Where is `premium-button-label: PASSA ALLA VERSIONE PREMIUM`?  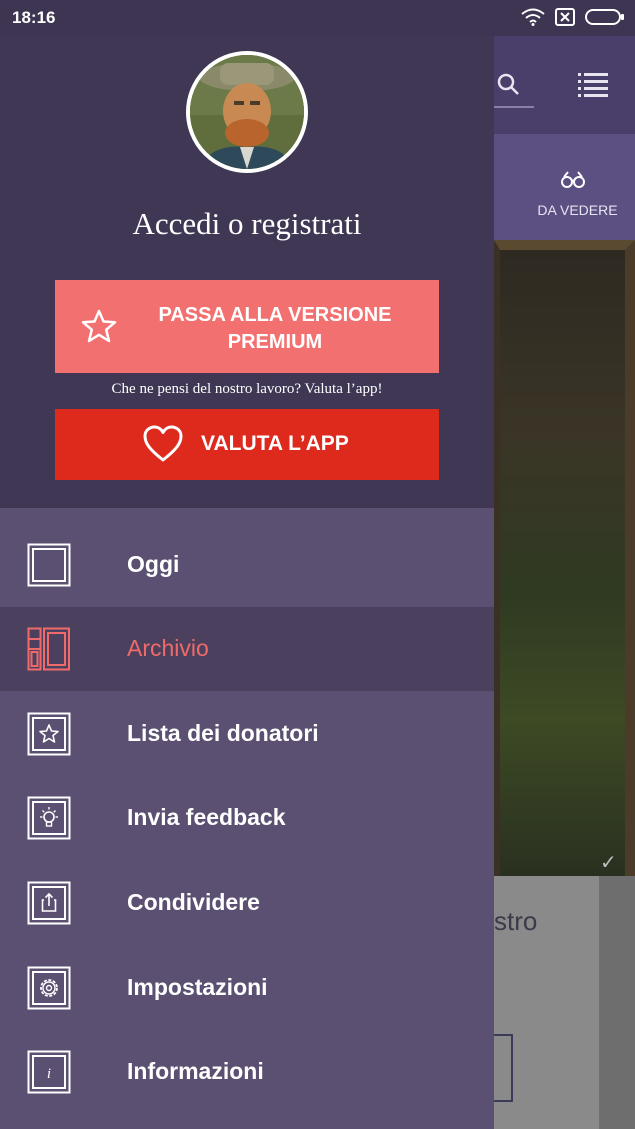 premium-button-label: PASSA ALLA VERSIONE PREMIUM is located at coordinates (275, 328).